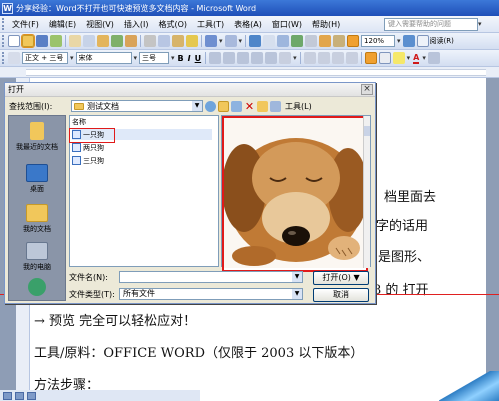 Image resolution: width=499 pixels, height=401 pixels. Describe the element at coordinates (154, 58) in the screenshot. I see `font-size-combo: 三号` at that location.